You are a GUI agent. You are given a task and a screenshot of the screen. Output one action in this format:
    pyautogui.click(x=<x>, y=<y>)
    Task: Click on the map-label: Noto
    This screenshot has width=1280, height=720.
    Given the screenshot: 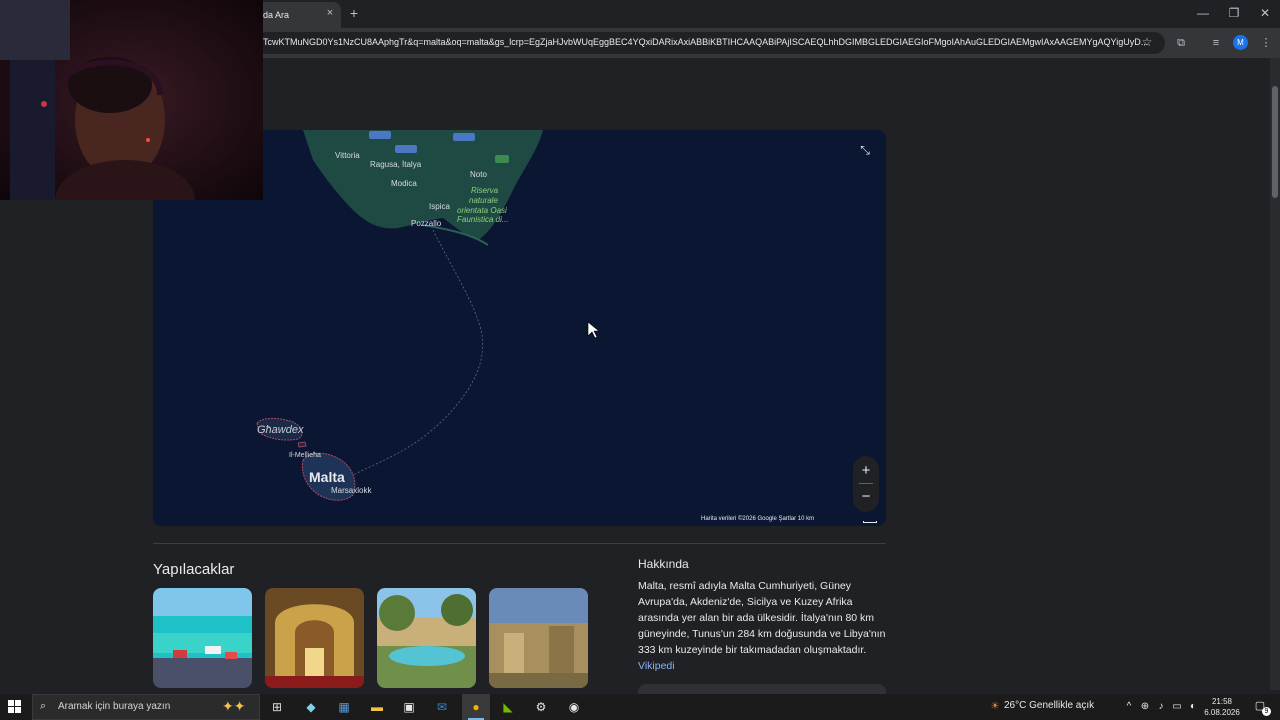 What is the action you would take?
    pyautogui.click(x=478, y=174)
    